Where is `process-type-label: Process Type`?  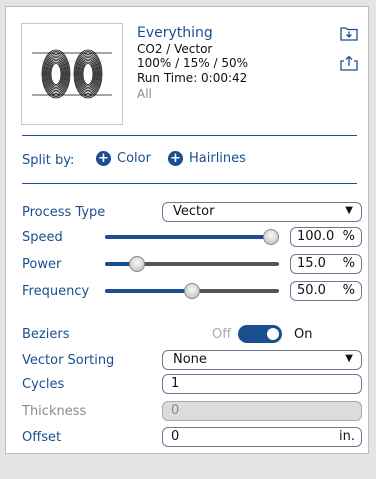
process-type-label: Process Type is located at coordinates (64, 212).